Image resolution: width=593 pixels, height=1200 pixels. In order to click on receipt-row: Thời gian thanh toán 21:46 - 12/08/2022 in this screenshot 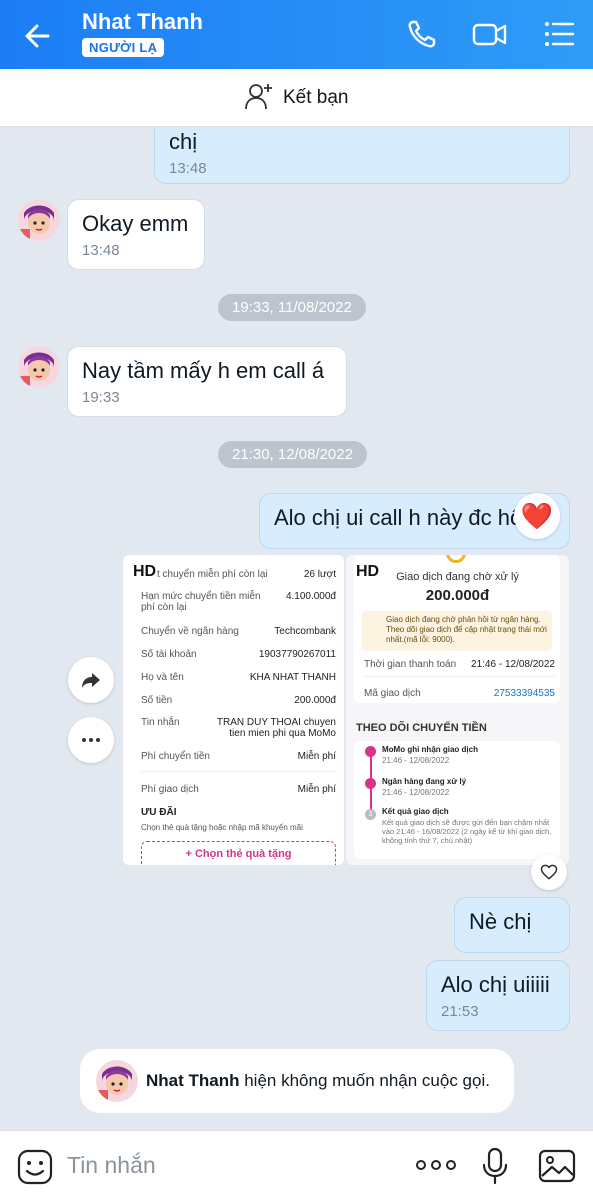, I will do `click(459, 664)`.